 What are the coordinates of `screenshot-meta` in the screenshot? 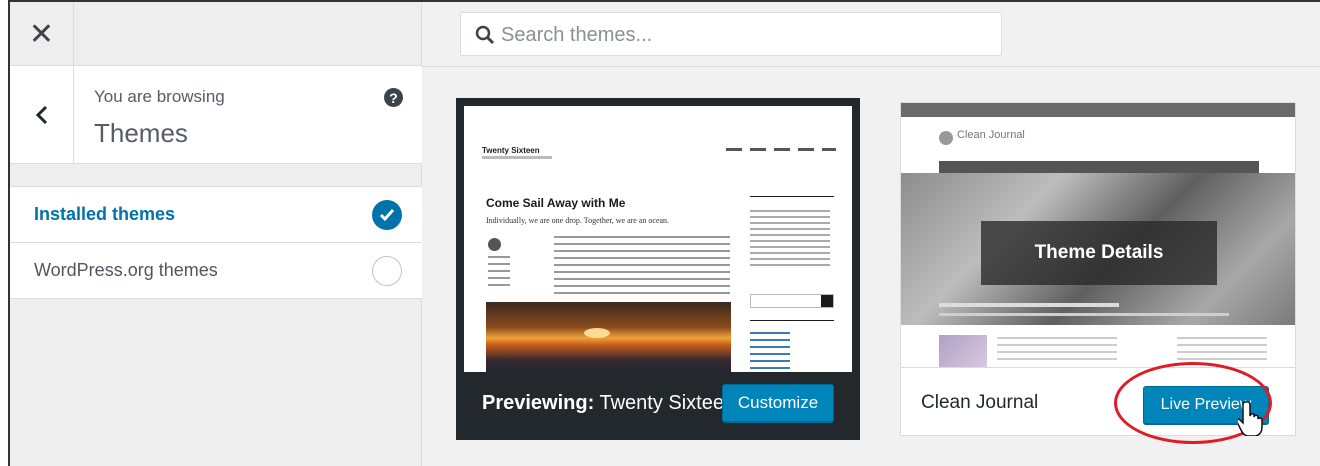 It's located at (499, 271).